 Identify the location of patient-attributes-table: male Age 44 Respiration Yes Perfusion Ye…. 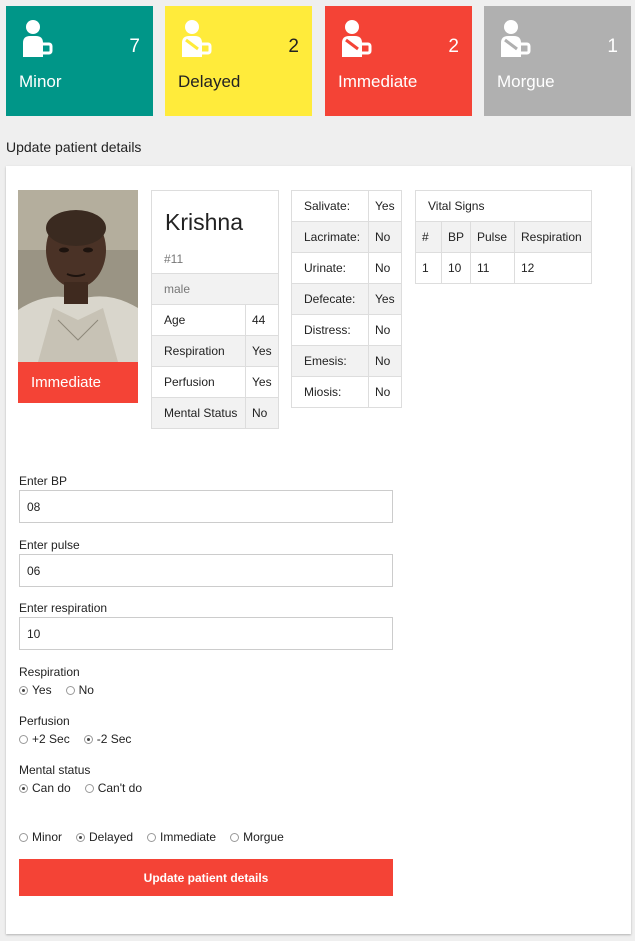
(215, 351).